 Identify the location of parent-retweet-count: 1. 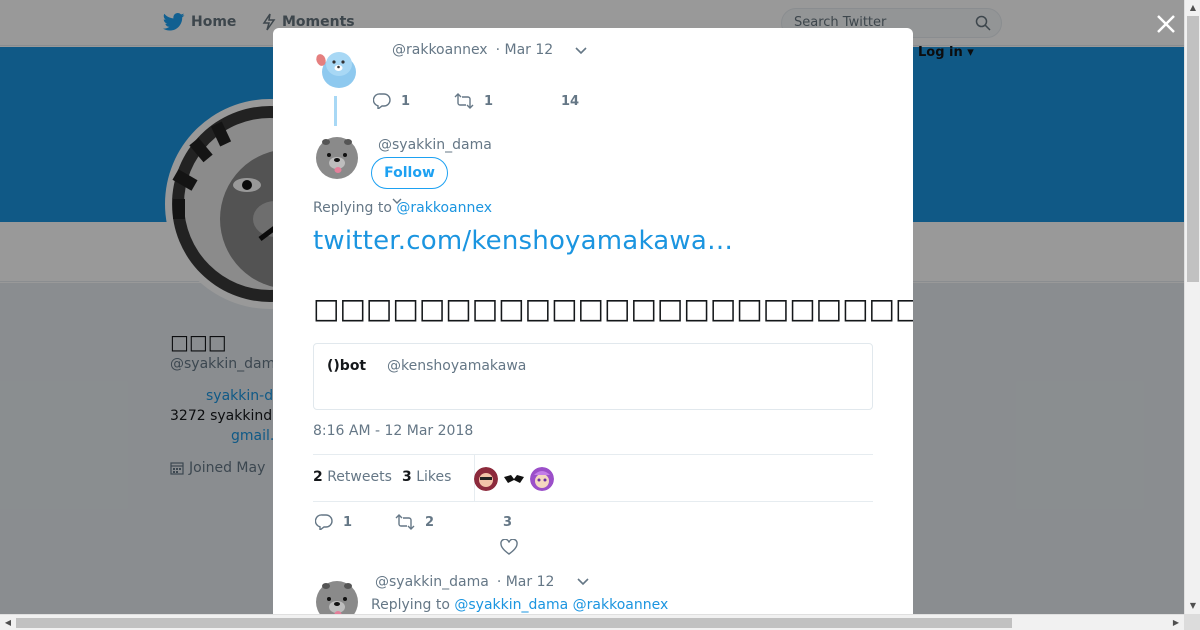
(489, 101).